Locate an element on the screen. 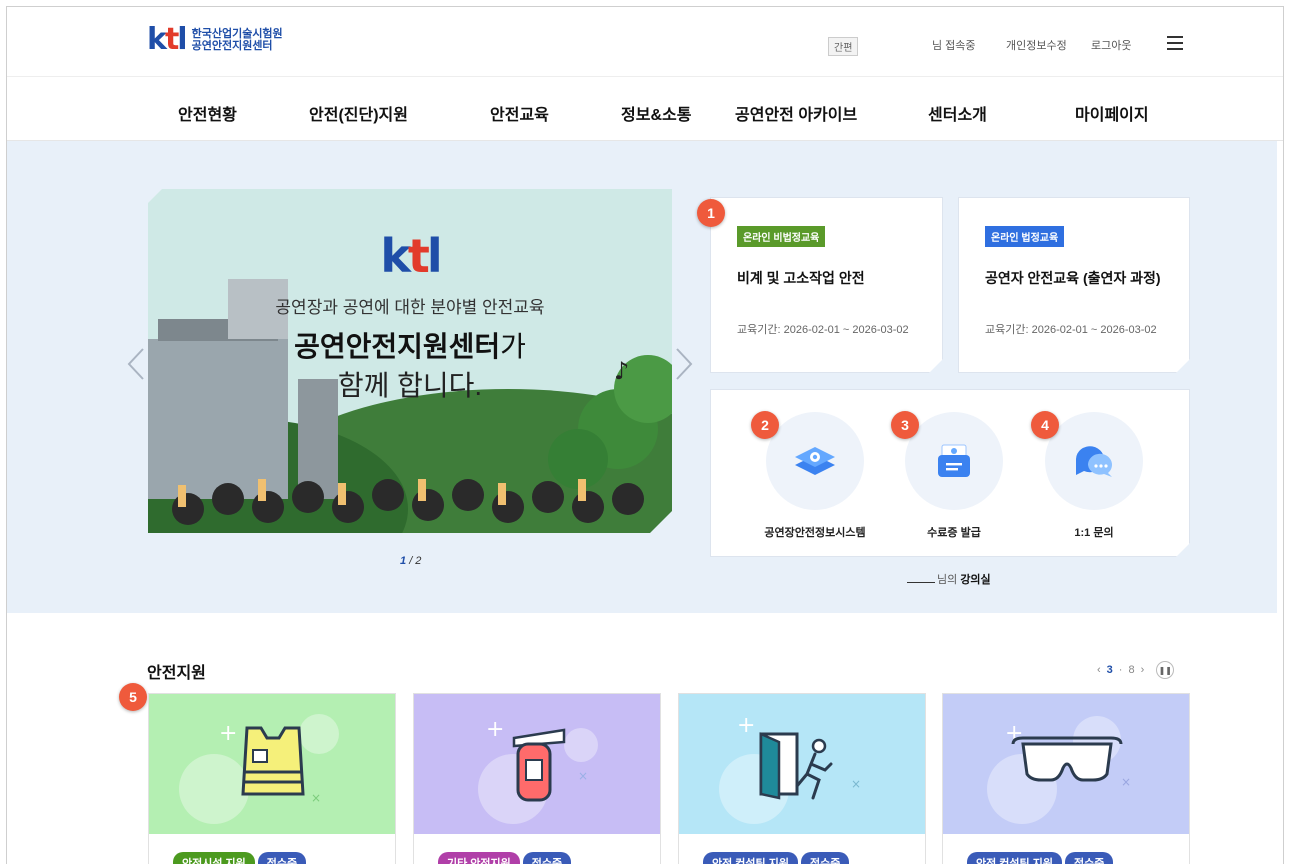 This screenshot has width=1290, height=864. support-carousel-nav: ‹ 3 · 8 › ❚❚ is located at coordinates (1136, 670).